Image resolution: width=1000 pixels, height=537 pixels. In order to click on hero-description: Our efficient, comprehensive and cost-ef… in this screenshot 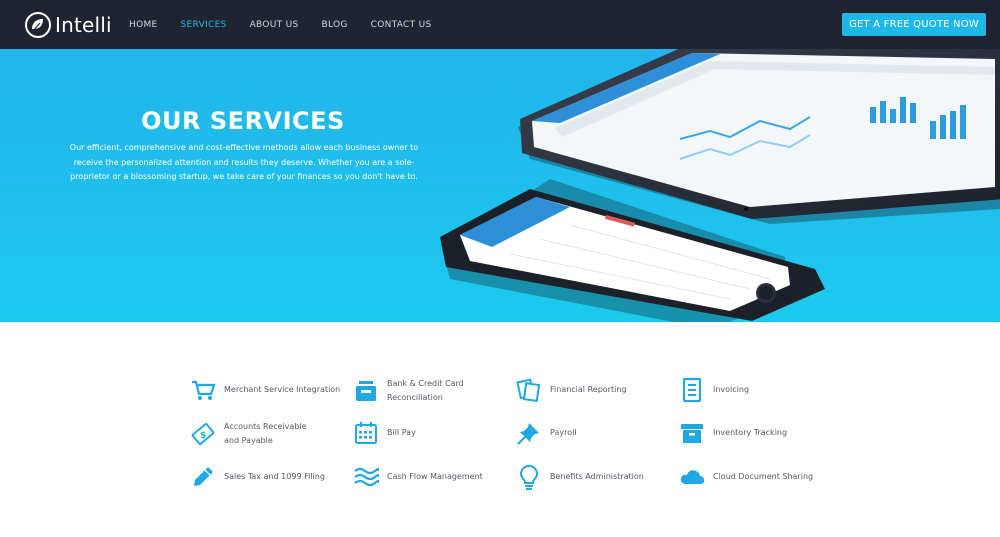, I will do `click(244, 162)`.